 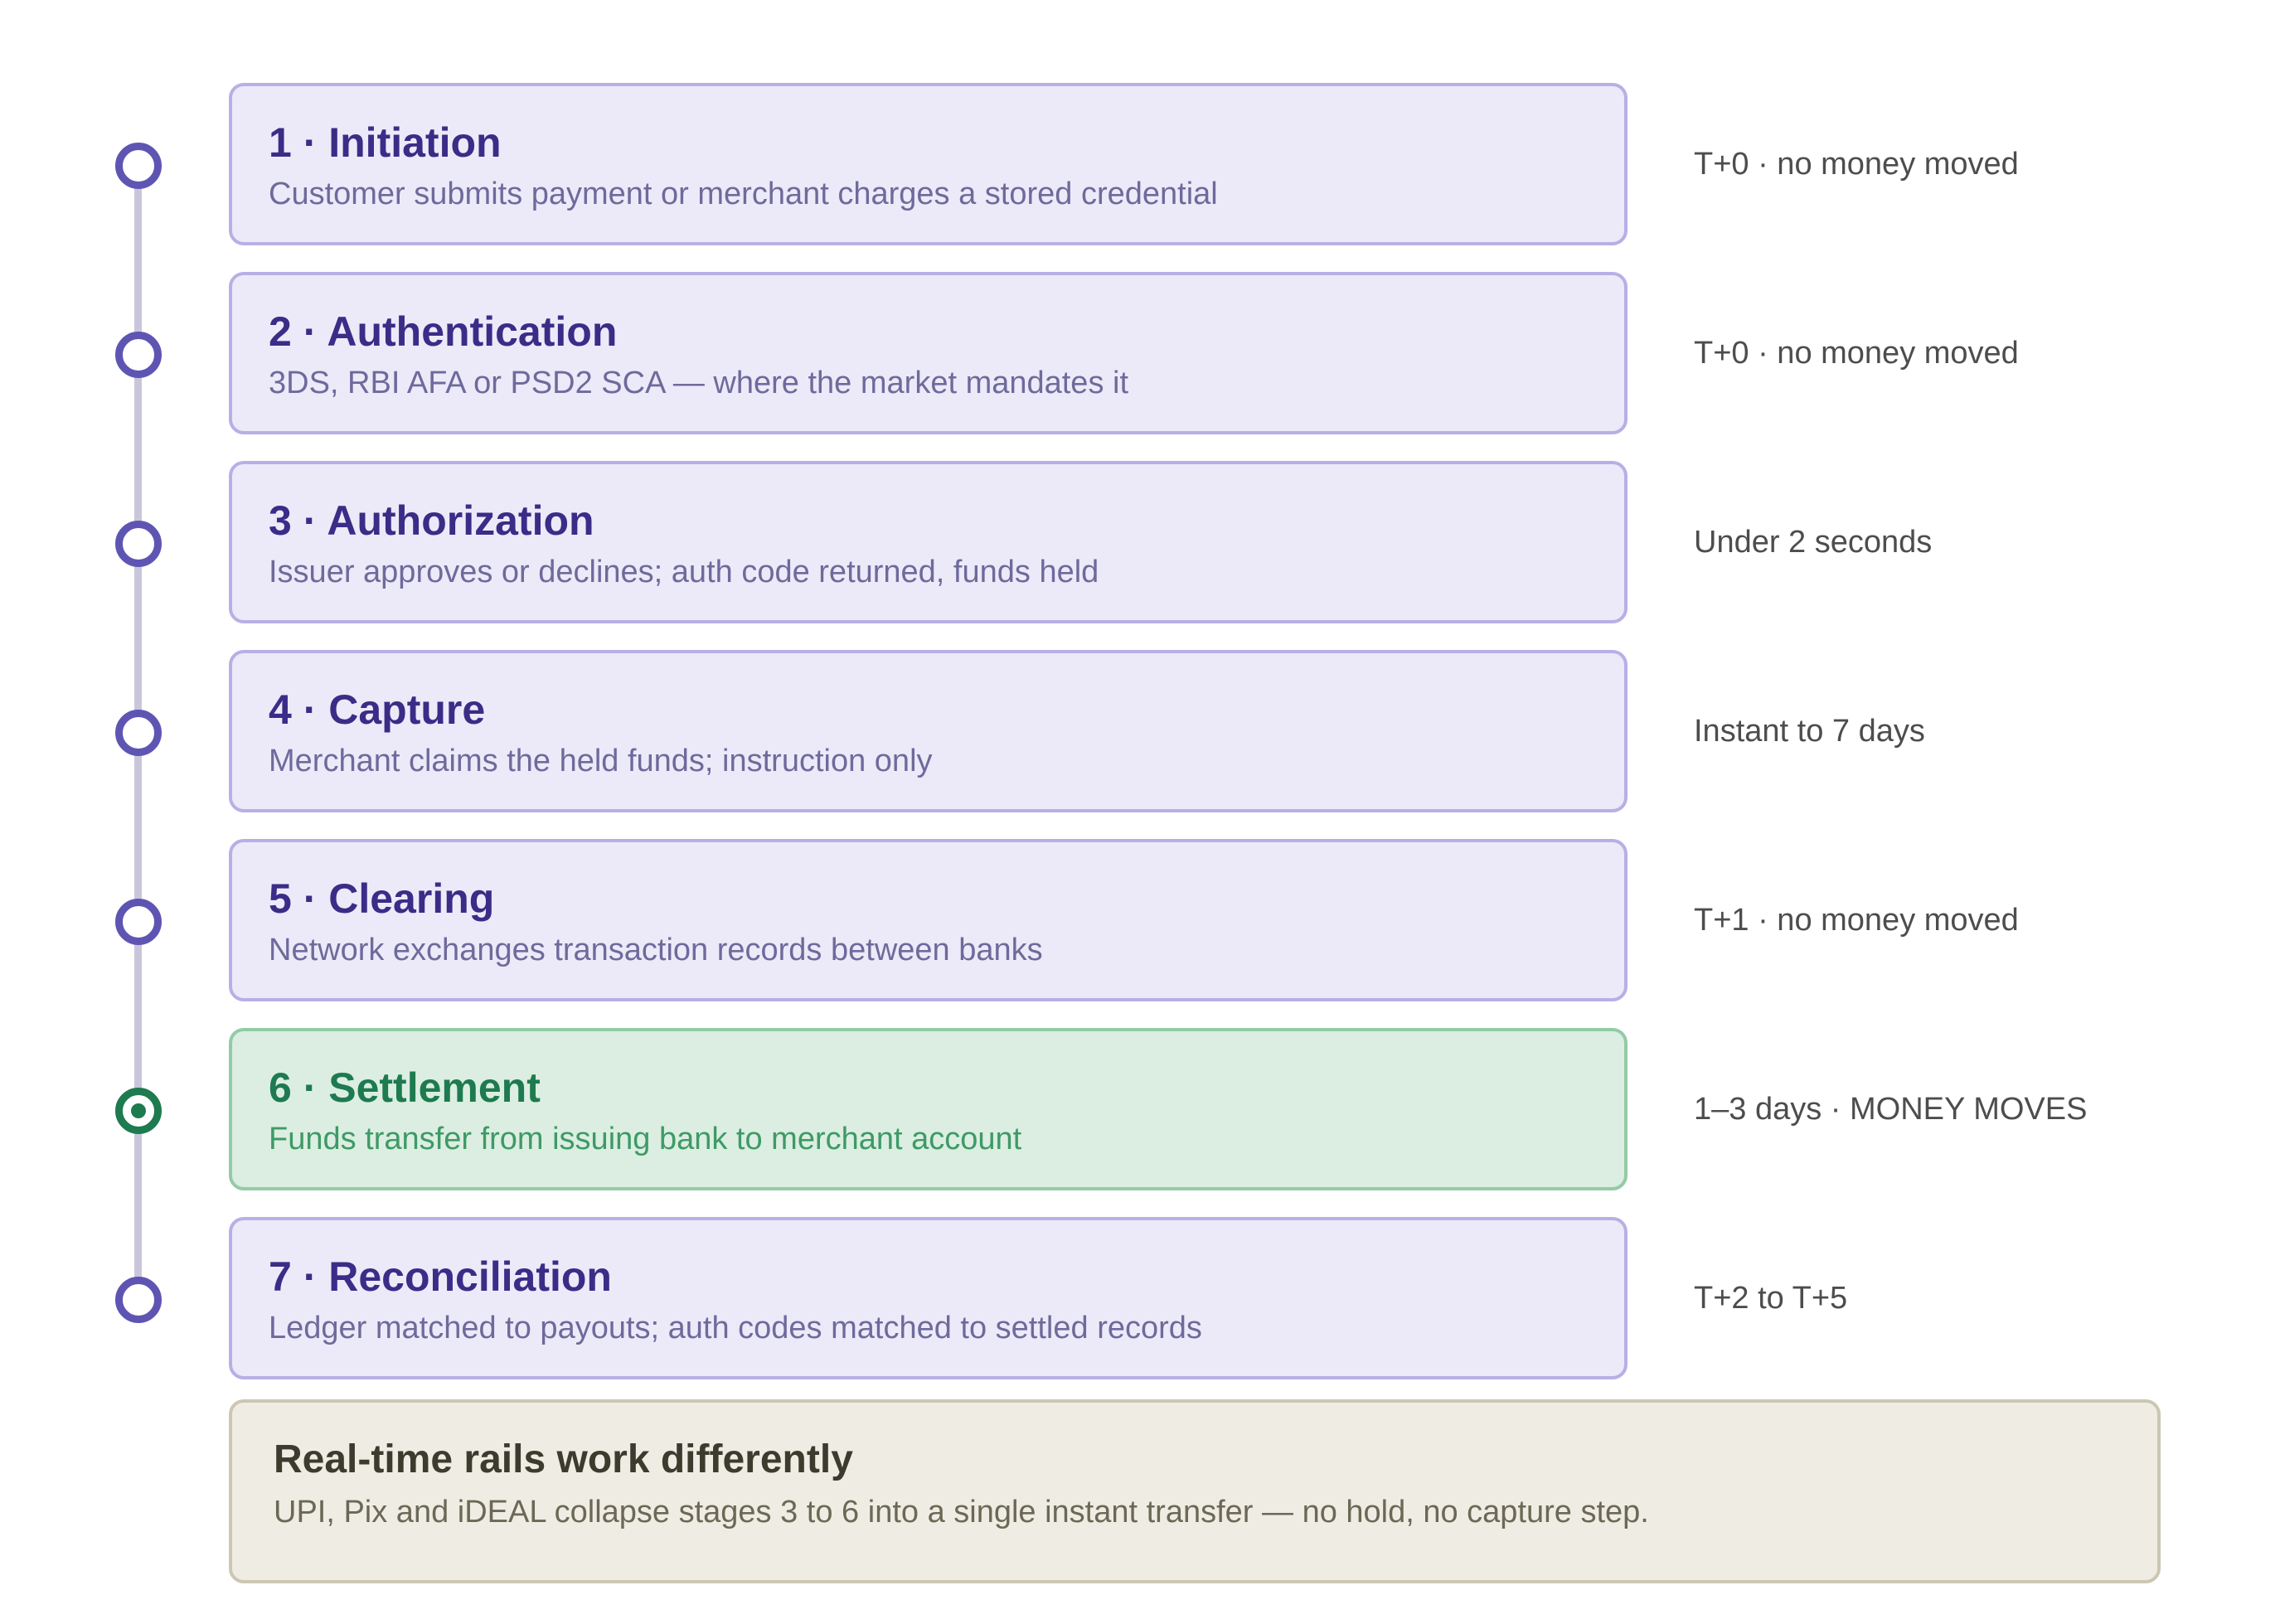 What do you see at coordinates (138, 1111) in the screenshot?
I see `timeline-node-active-icon` at bounding box center [138, 1111].